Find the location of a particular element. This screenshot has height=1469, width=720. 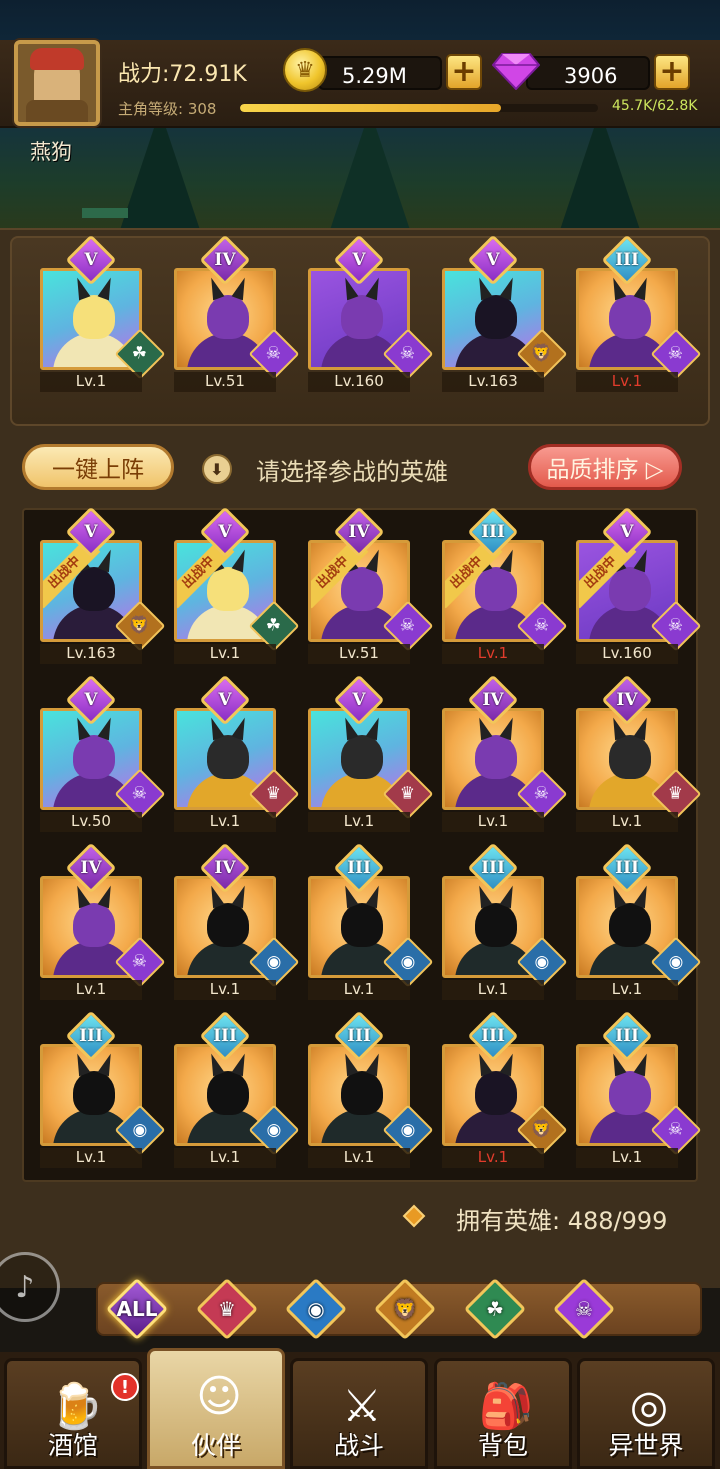

avatar-coat is located at coordinates (57, 111).